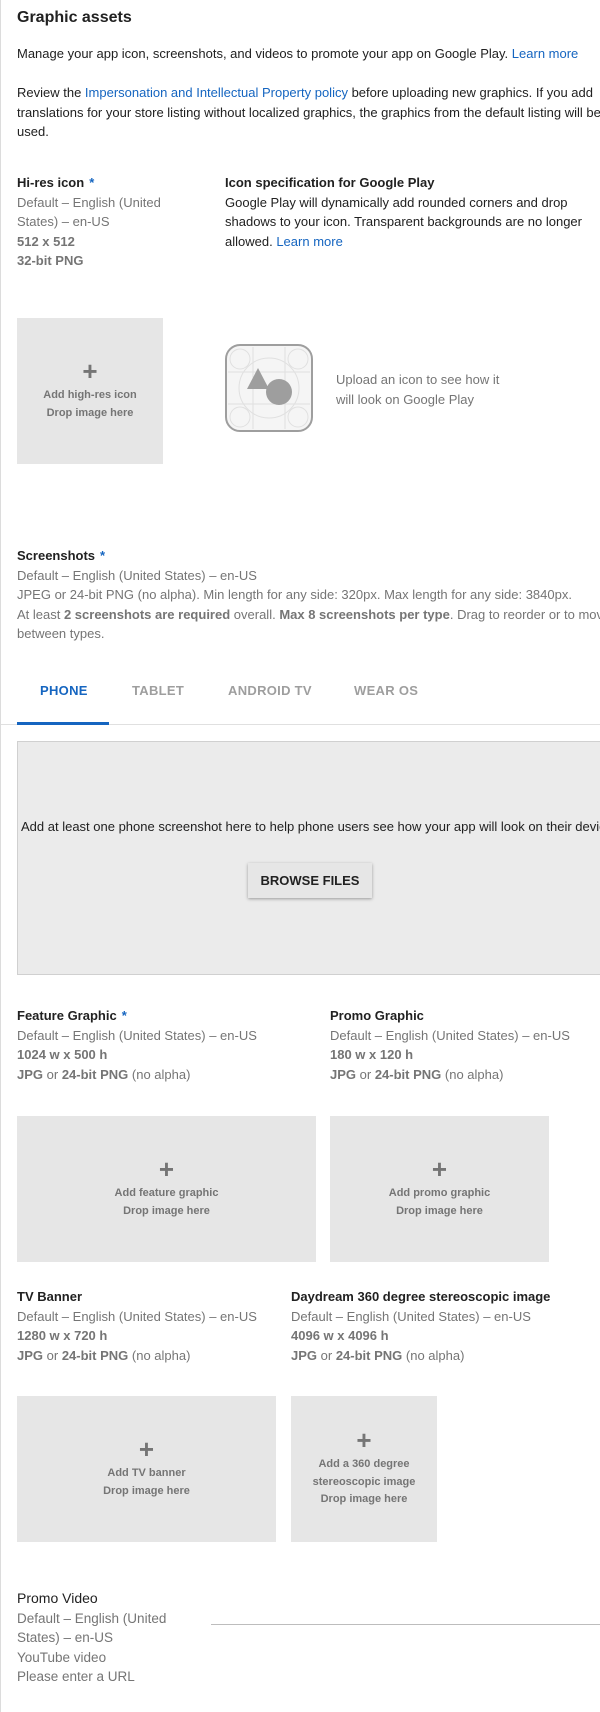  I want to click on icon-spec-learn-more-link: Learn more, so click(309, 241).